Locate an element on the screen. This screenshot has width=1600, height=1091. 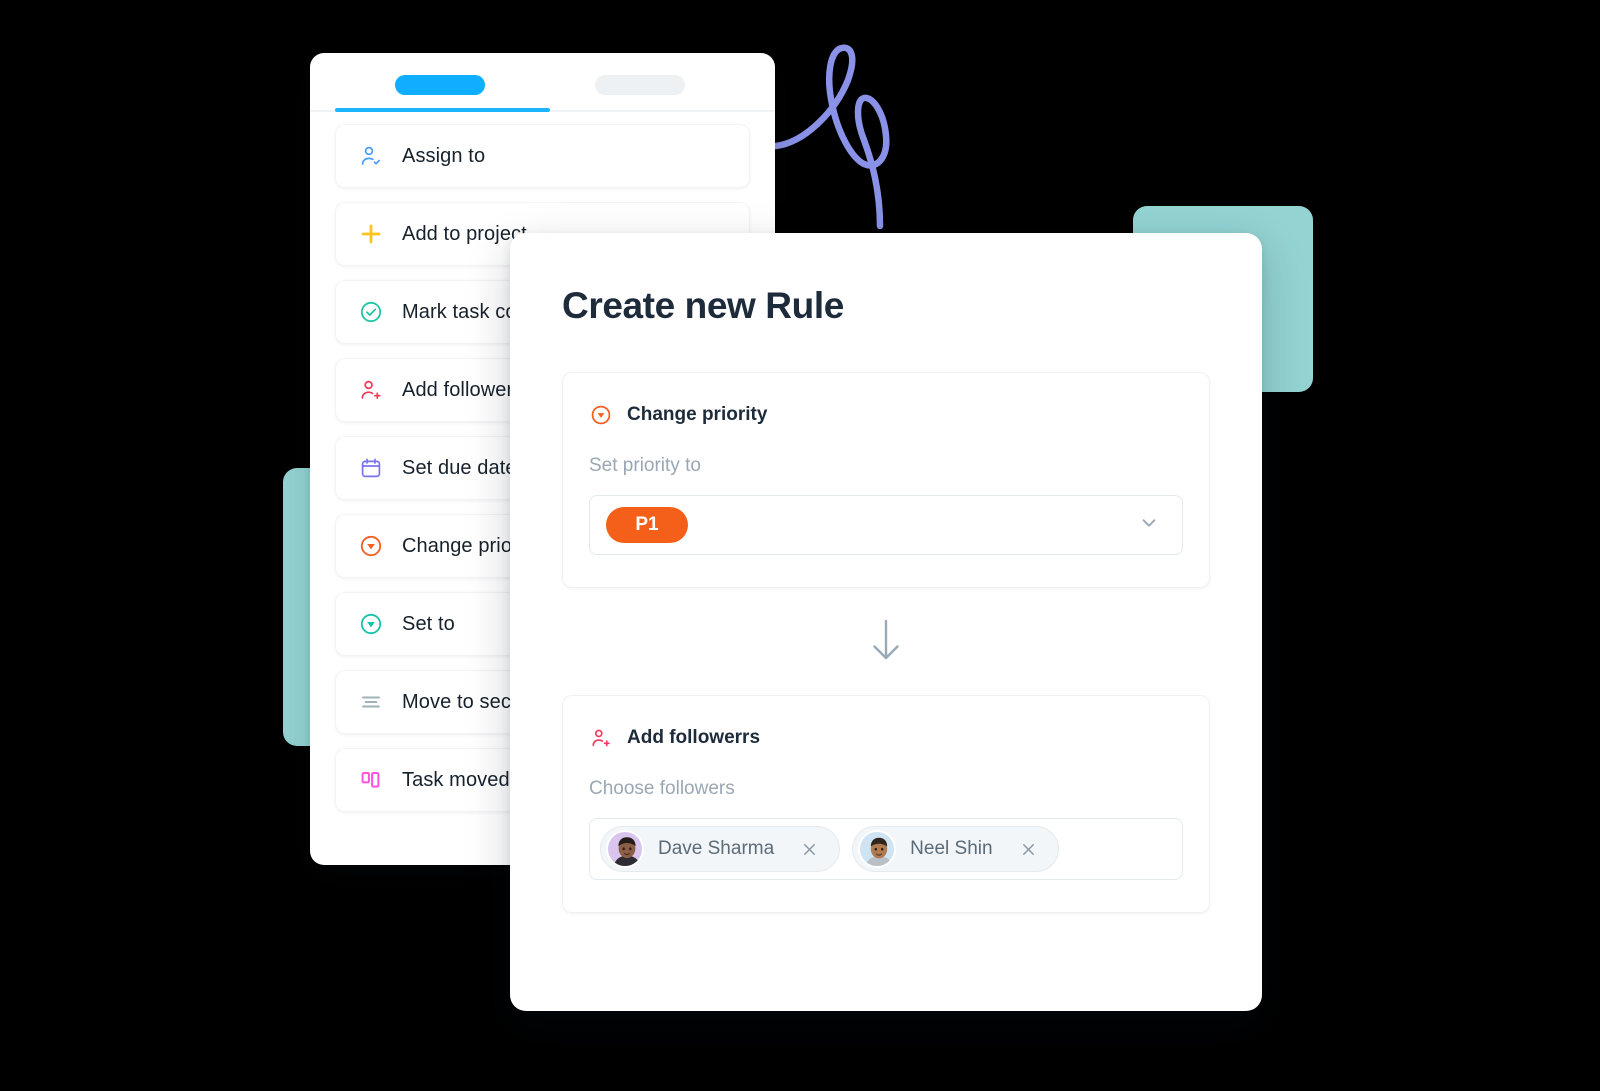
action-label: Set due date is located at coordinates (459, 467).